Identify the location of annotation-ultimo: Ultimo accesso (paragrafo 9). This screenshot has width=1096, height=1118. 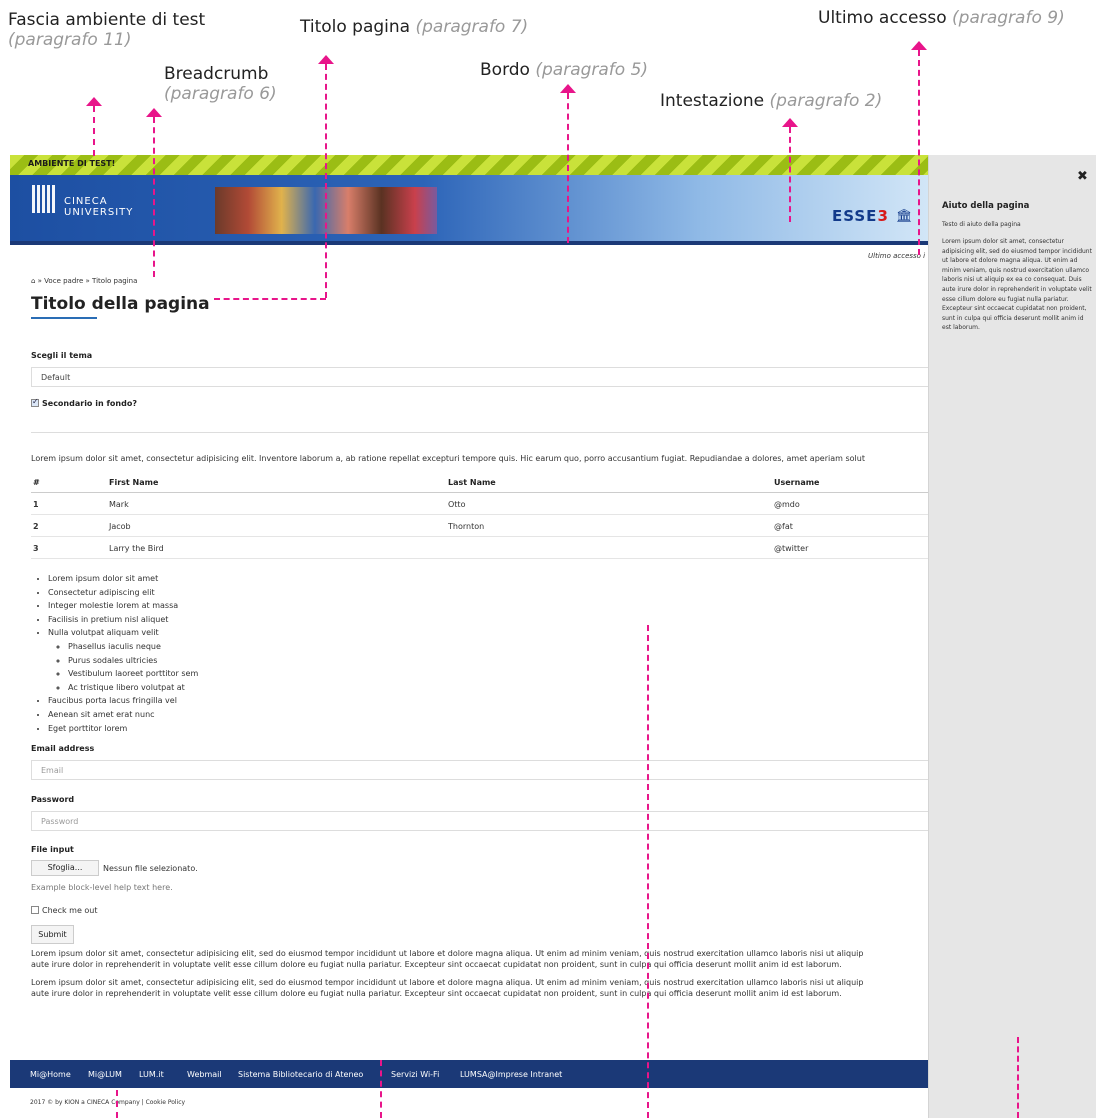
(941, 18).